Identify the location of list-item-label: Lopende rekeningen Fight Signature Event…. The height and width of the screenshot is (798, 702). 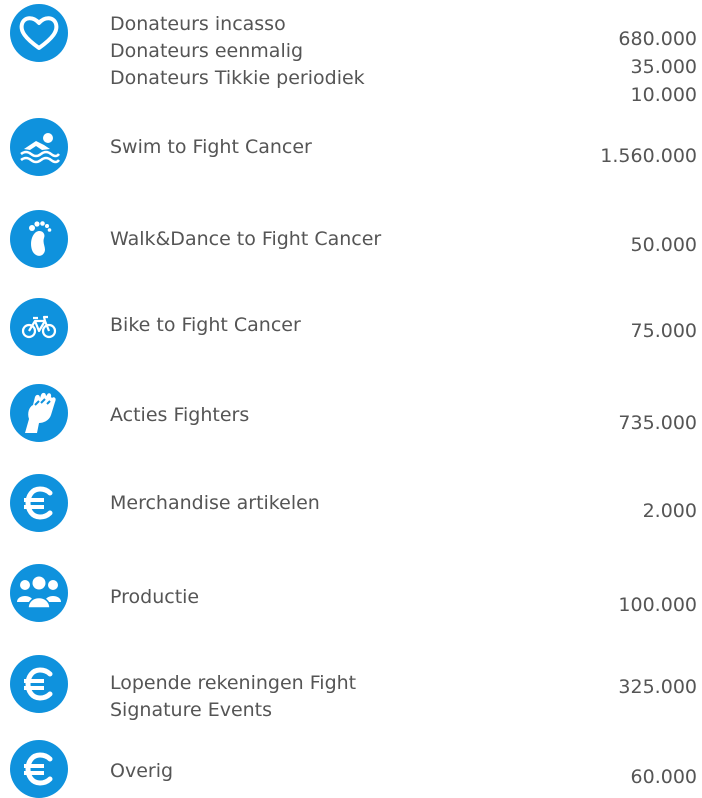
(233, 697).